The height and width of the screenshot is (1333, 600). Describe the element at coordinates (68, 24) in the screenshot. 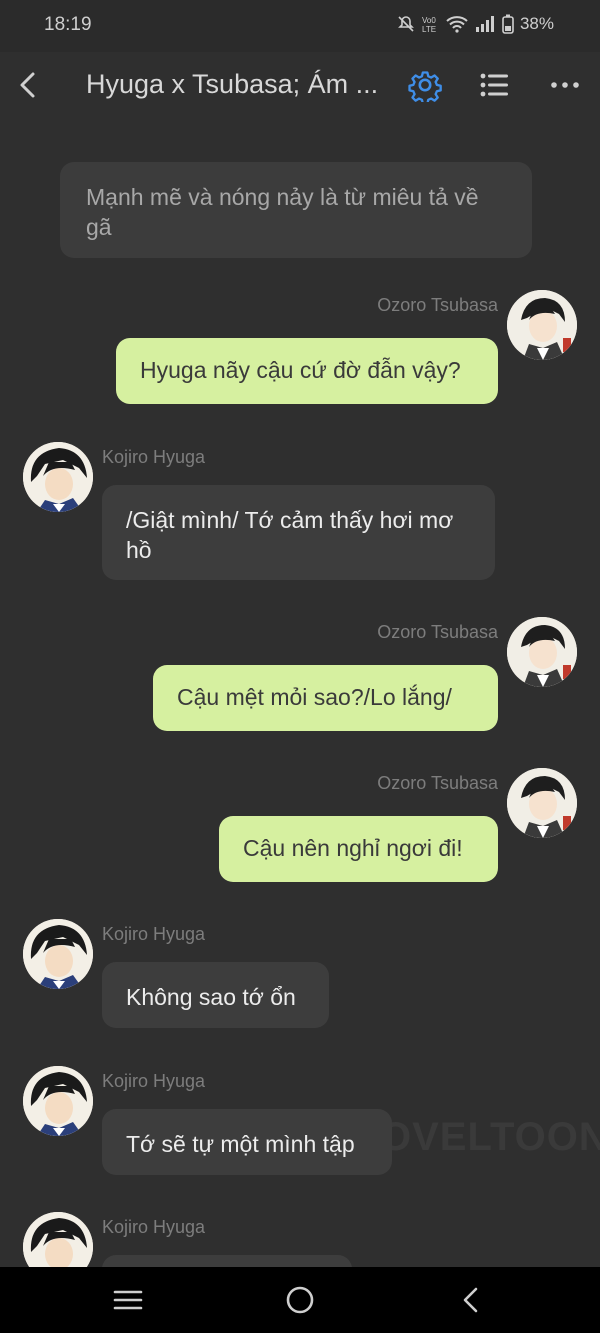

I see `status-time: 18:19` at that location.